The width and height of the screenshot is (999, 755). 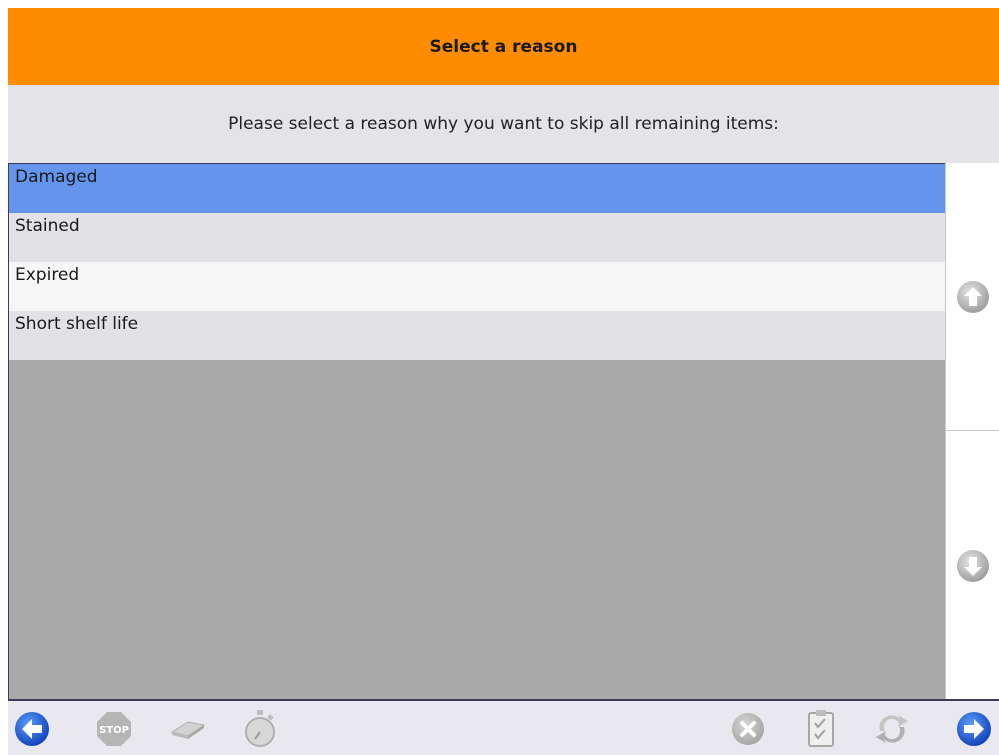 I want to click on refresh-icon, so click(x=892, y=729).